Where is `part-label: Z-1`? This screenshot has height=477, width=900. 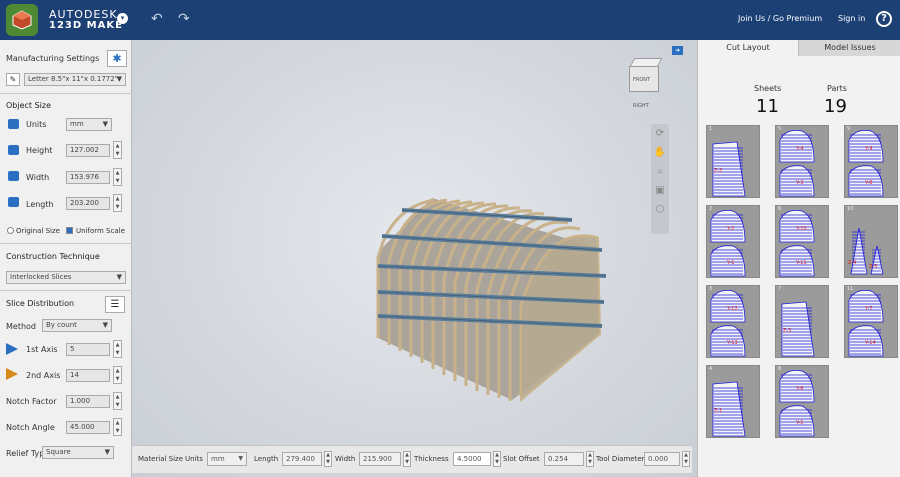
part-label: Z-1 is located at coordinates (718, 411).